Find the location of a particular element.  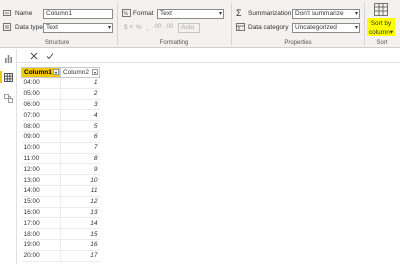

name-icon is located at coordinates (7, 13).